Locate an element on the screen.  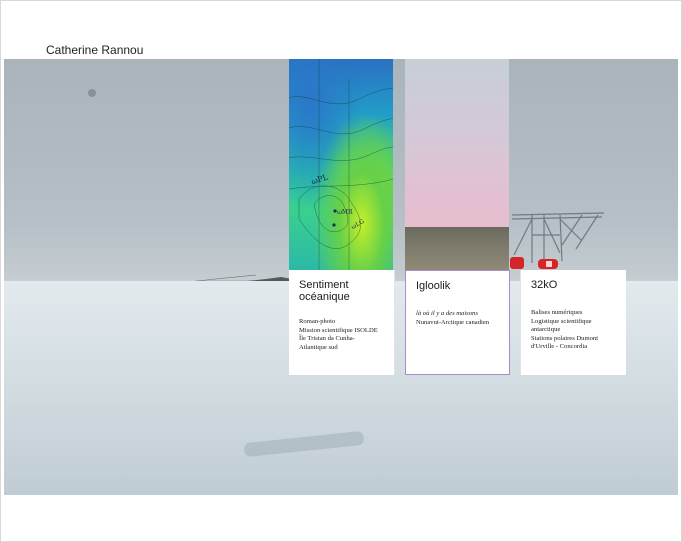
project-description-line: Île Tristan da Cunha- is located at coordinates (327, 339).